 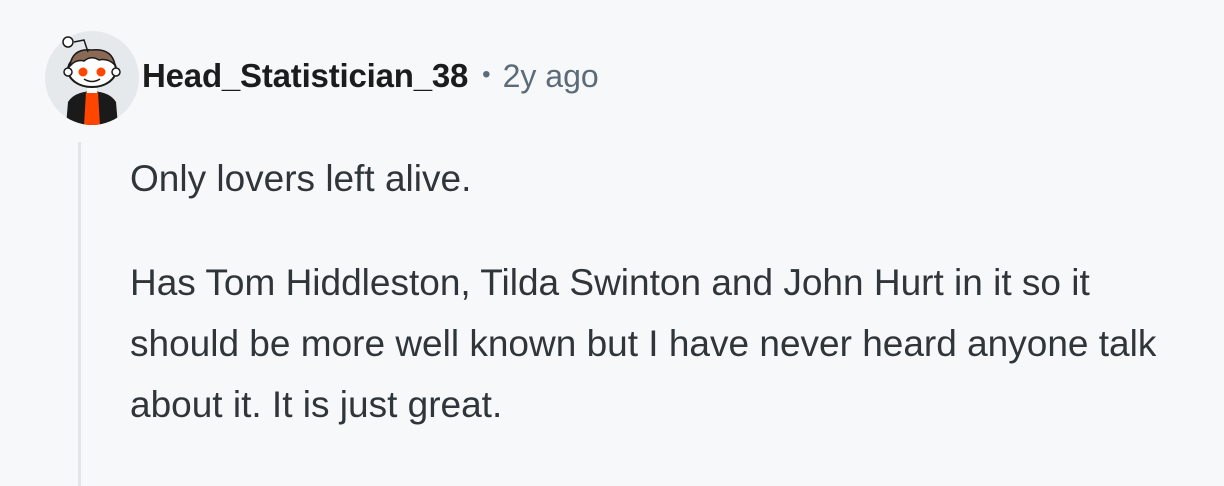 I want to click on snoo-avatar-icon, so click(x=92, y=78).